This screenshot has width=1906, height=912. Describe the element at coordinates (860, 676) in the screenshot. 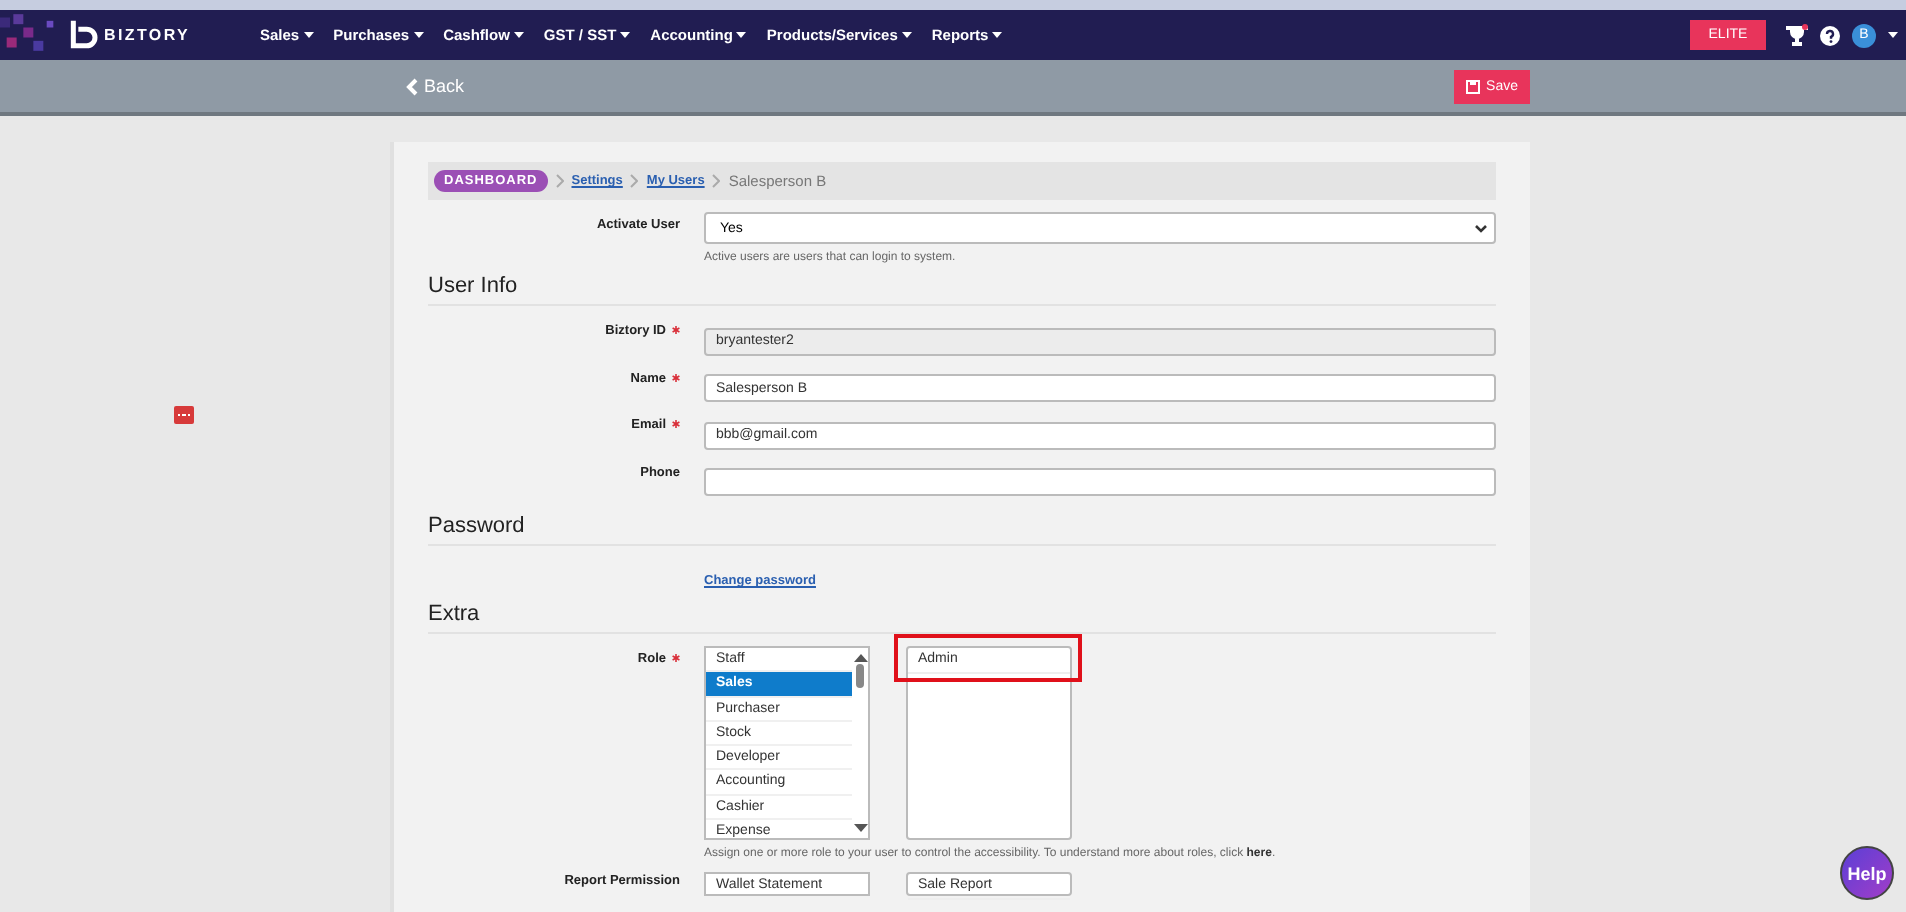

I see `scrollbar-thumb` at that location.